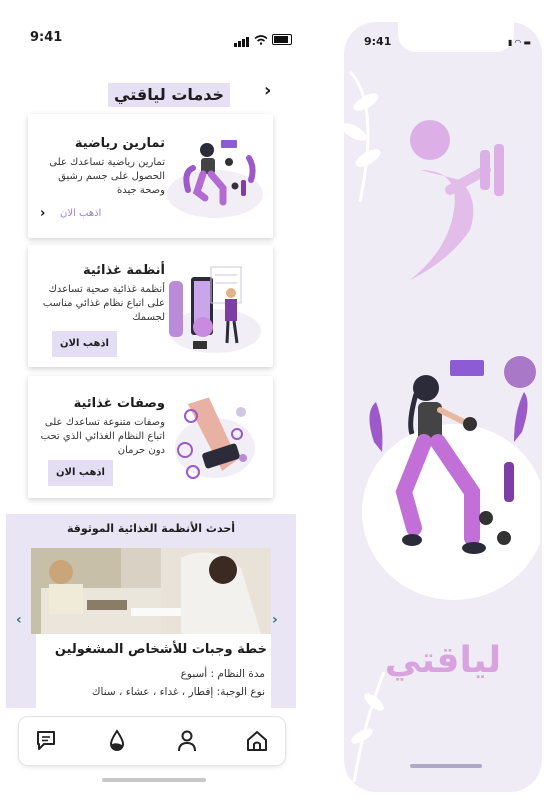 The width and height of the screenshot is (550, 808). I want to click on signal-icon: ▮, so click(510, 42).